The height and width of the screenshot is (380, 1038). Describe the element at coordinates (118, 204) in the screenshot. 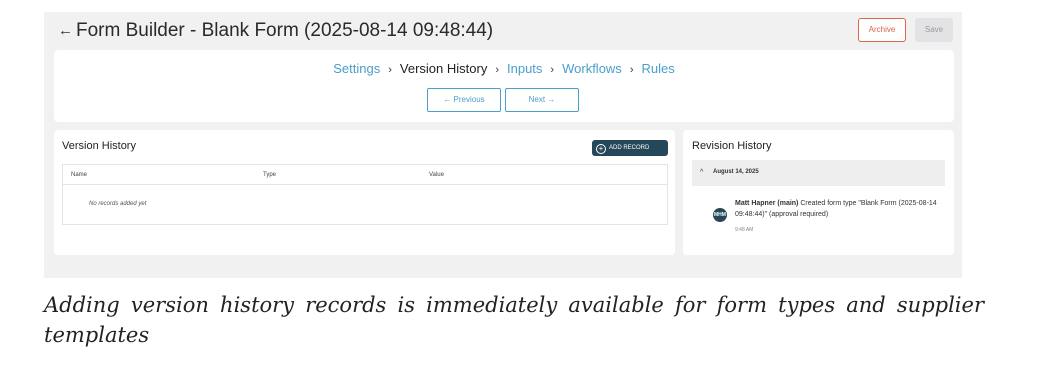

I see `empty-state-message: No records added yet` at that location.